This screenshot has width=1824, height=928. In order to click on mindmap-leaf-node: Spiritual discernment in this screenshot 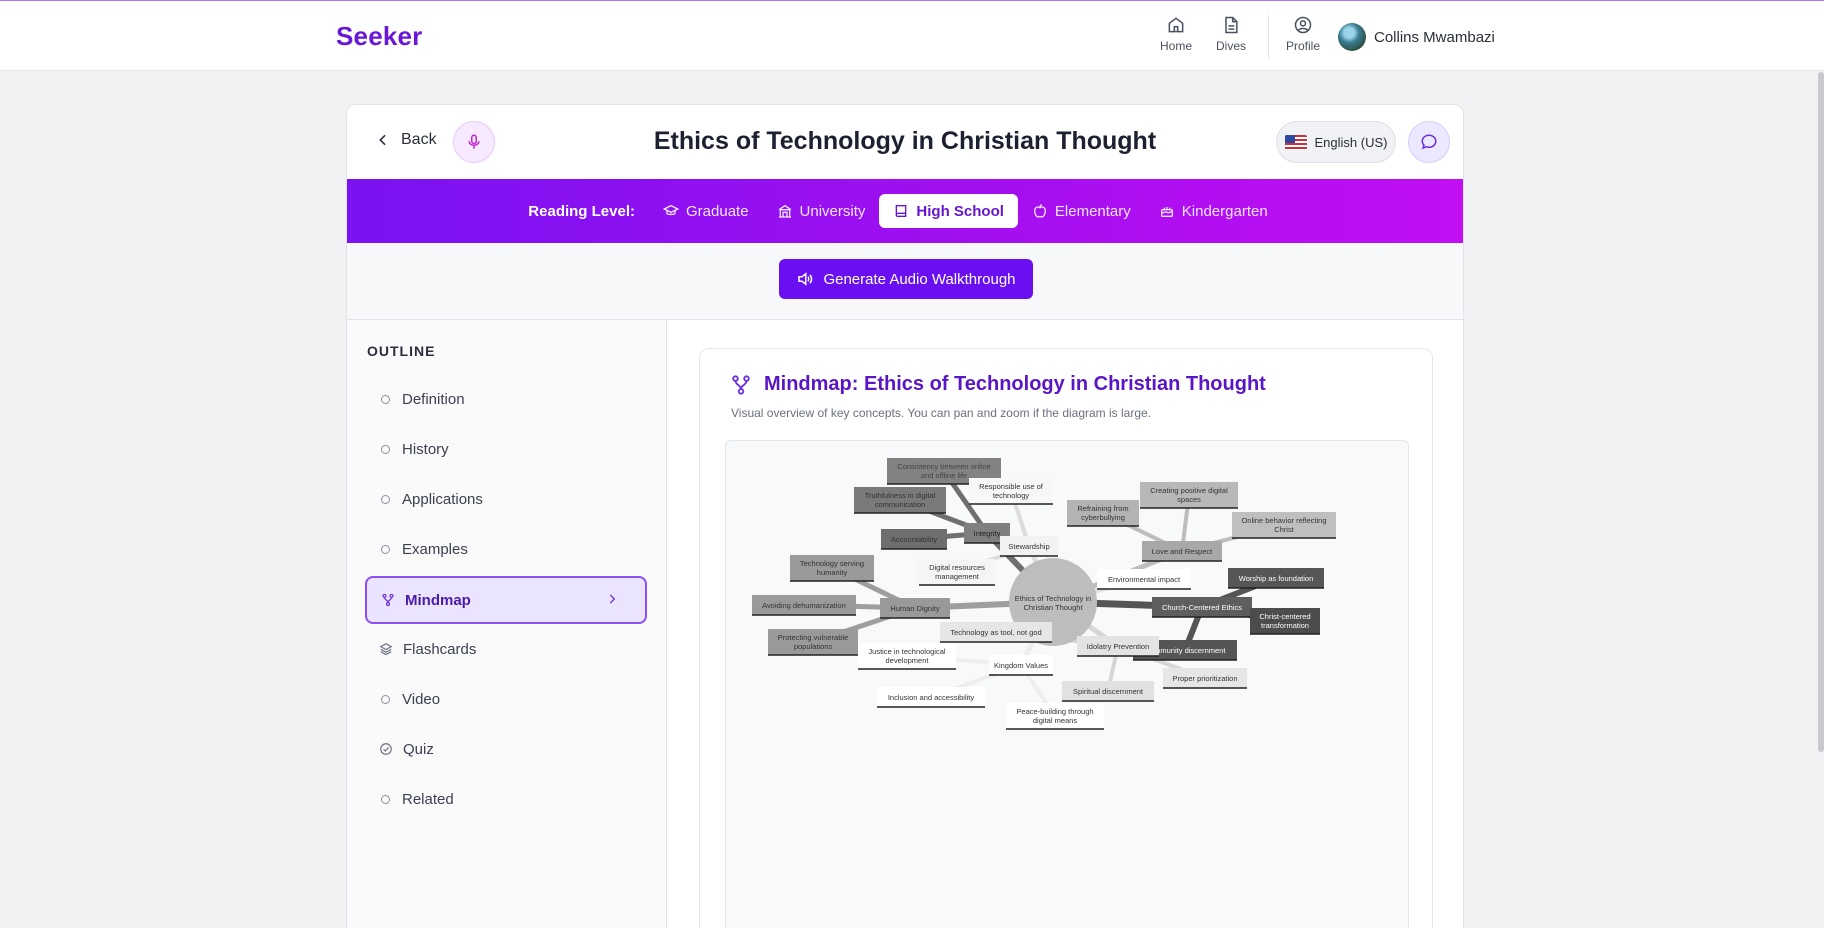, I will do `click(1108, 691)`.